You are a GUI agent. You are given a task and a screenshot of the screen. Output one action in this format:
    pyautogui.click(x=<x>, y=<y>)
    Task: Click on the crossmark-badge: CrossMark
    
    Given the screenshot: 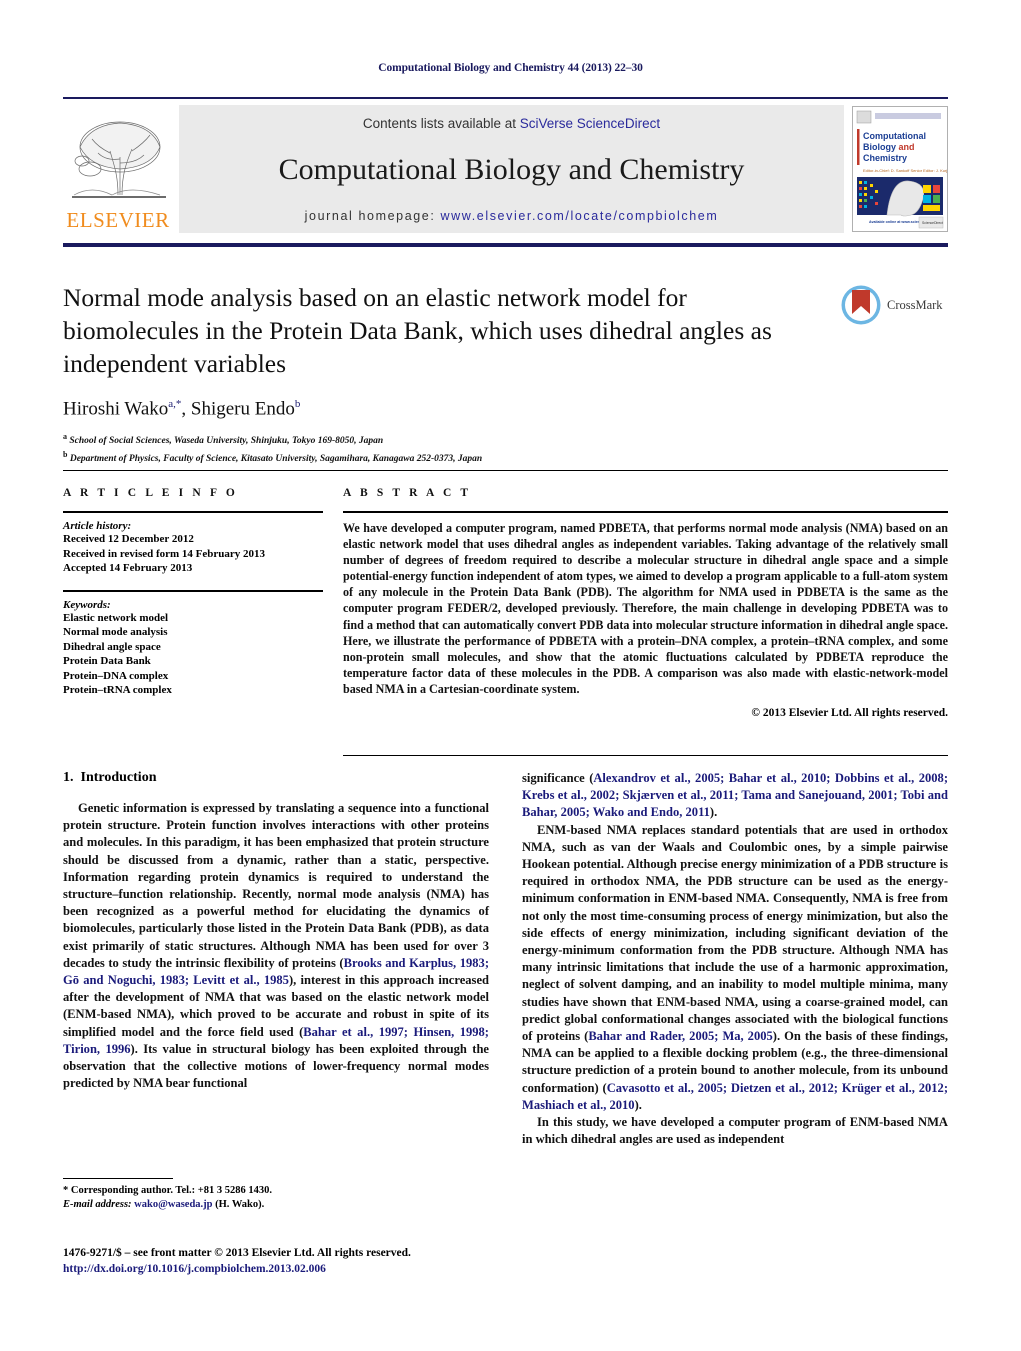 What is the action you would take?
    pyautogui.click(x=895, y=305)
    